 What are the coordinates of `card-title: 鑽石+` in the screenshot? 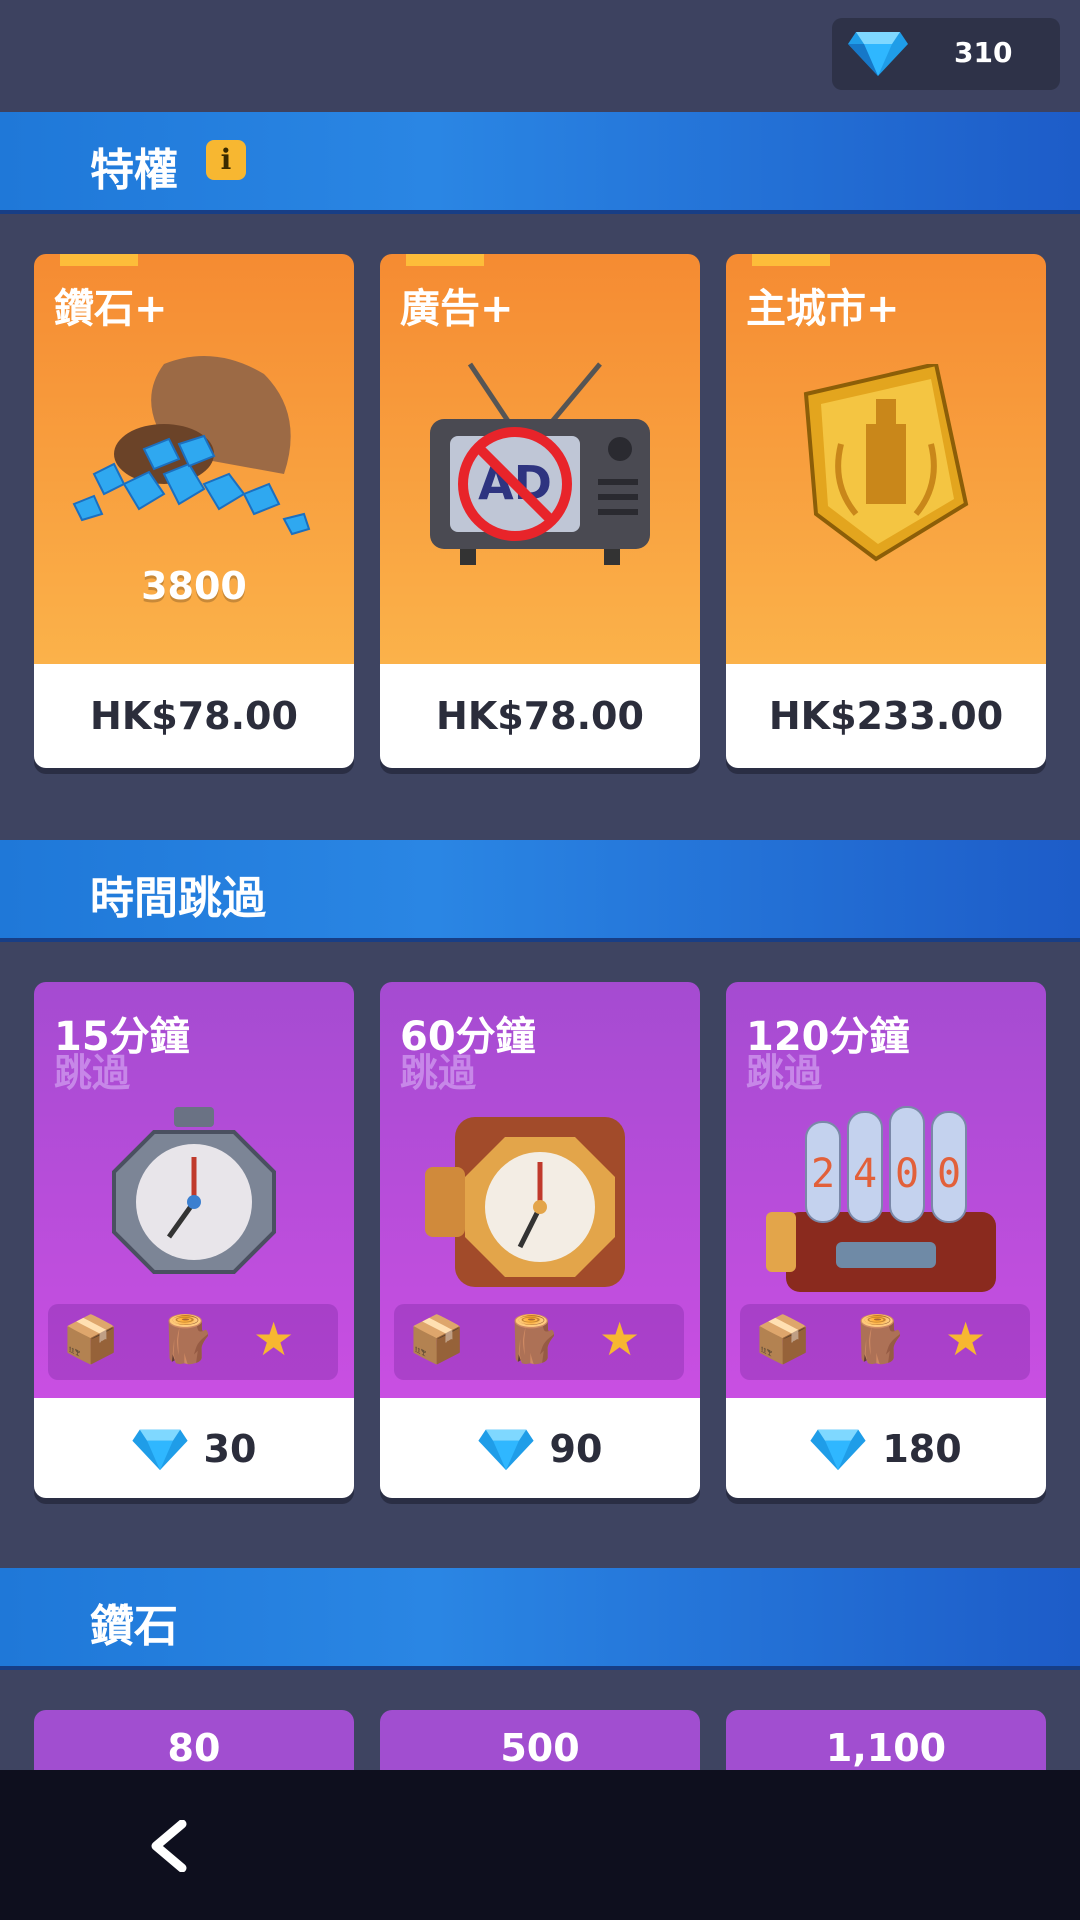 It's located at (111, 309).